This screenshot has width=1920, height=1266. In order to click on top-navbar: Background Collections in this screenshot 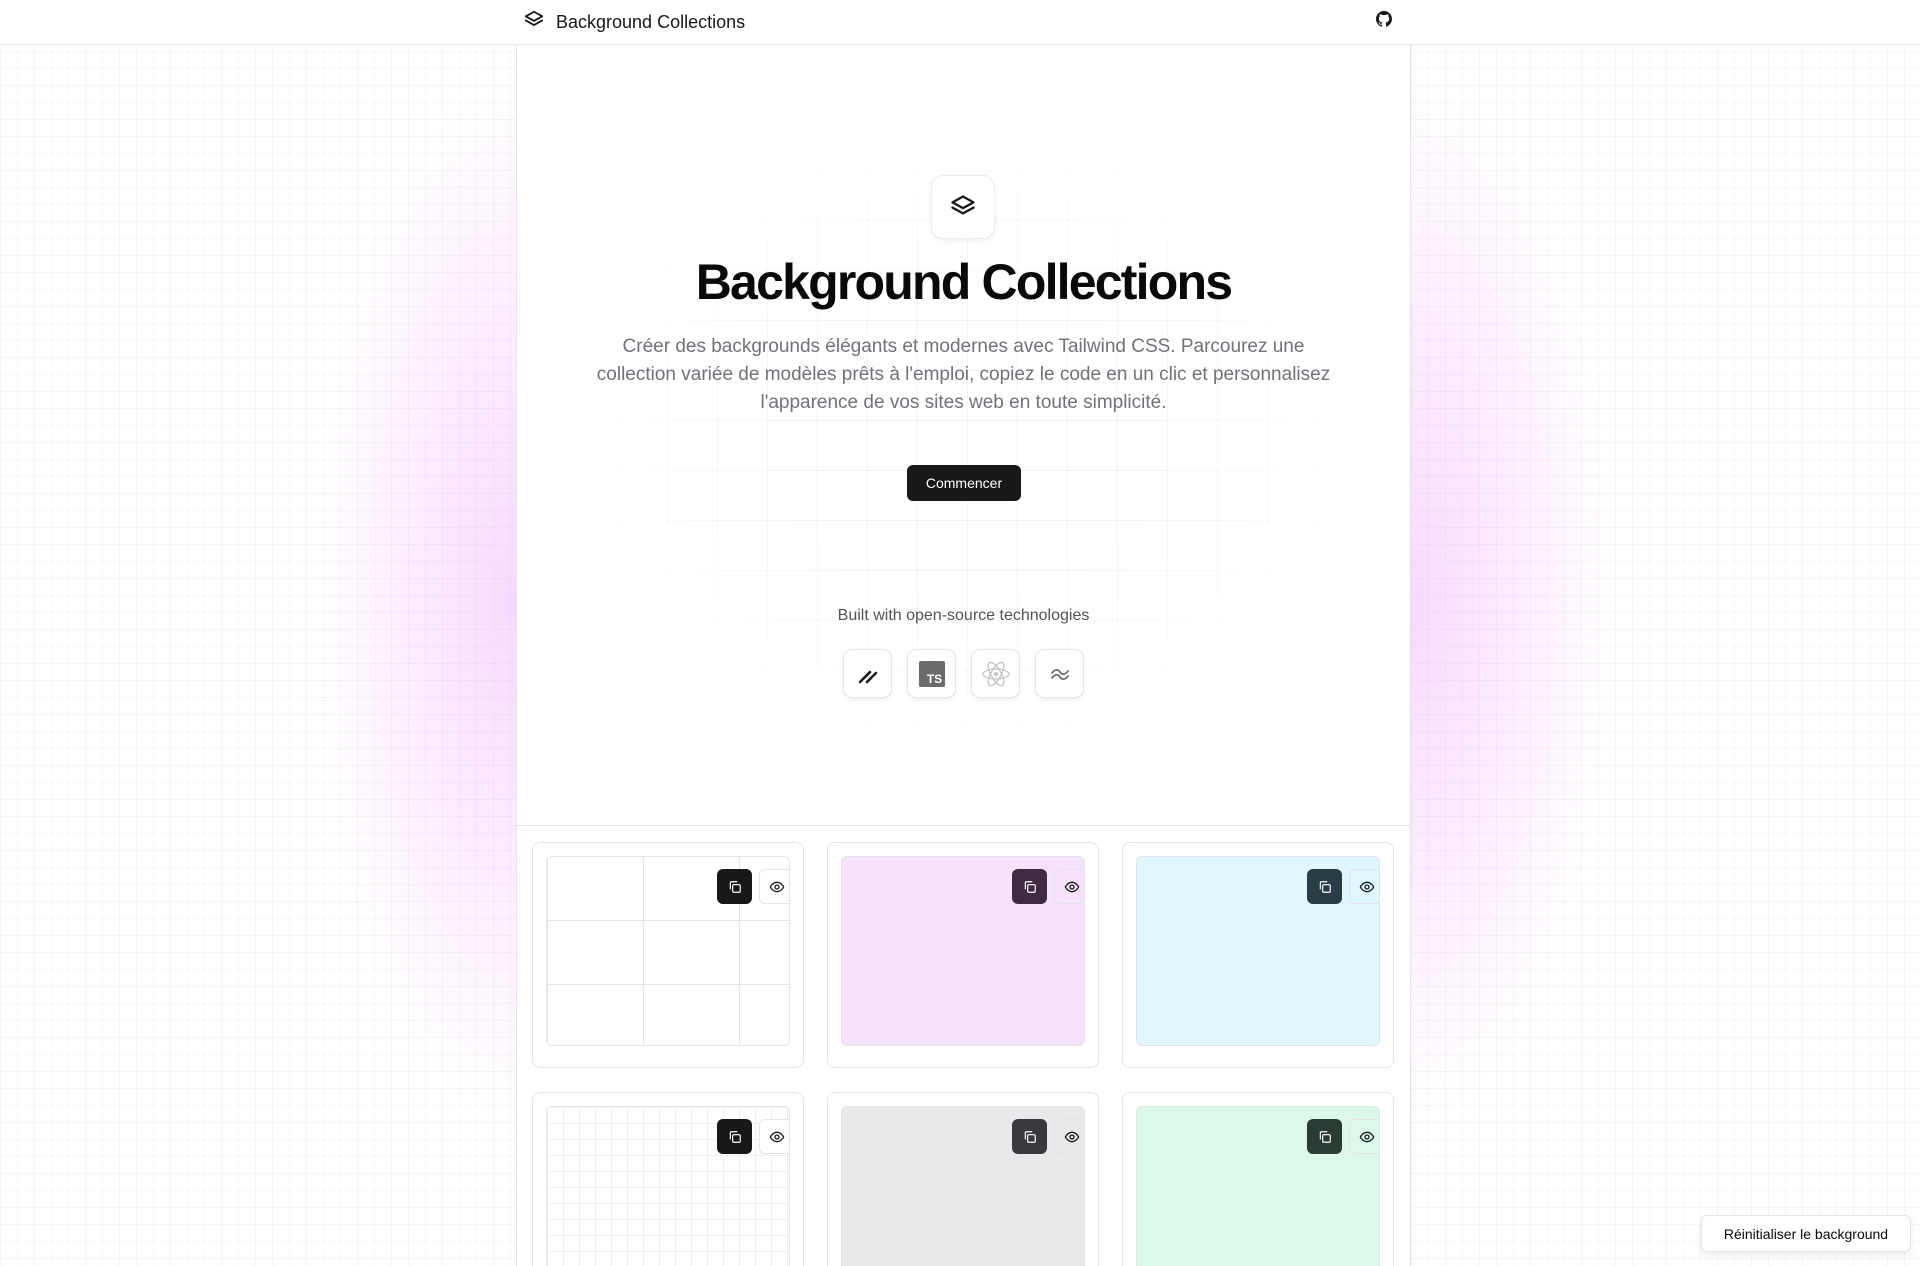, I will do `click(960, 22)`.